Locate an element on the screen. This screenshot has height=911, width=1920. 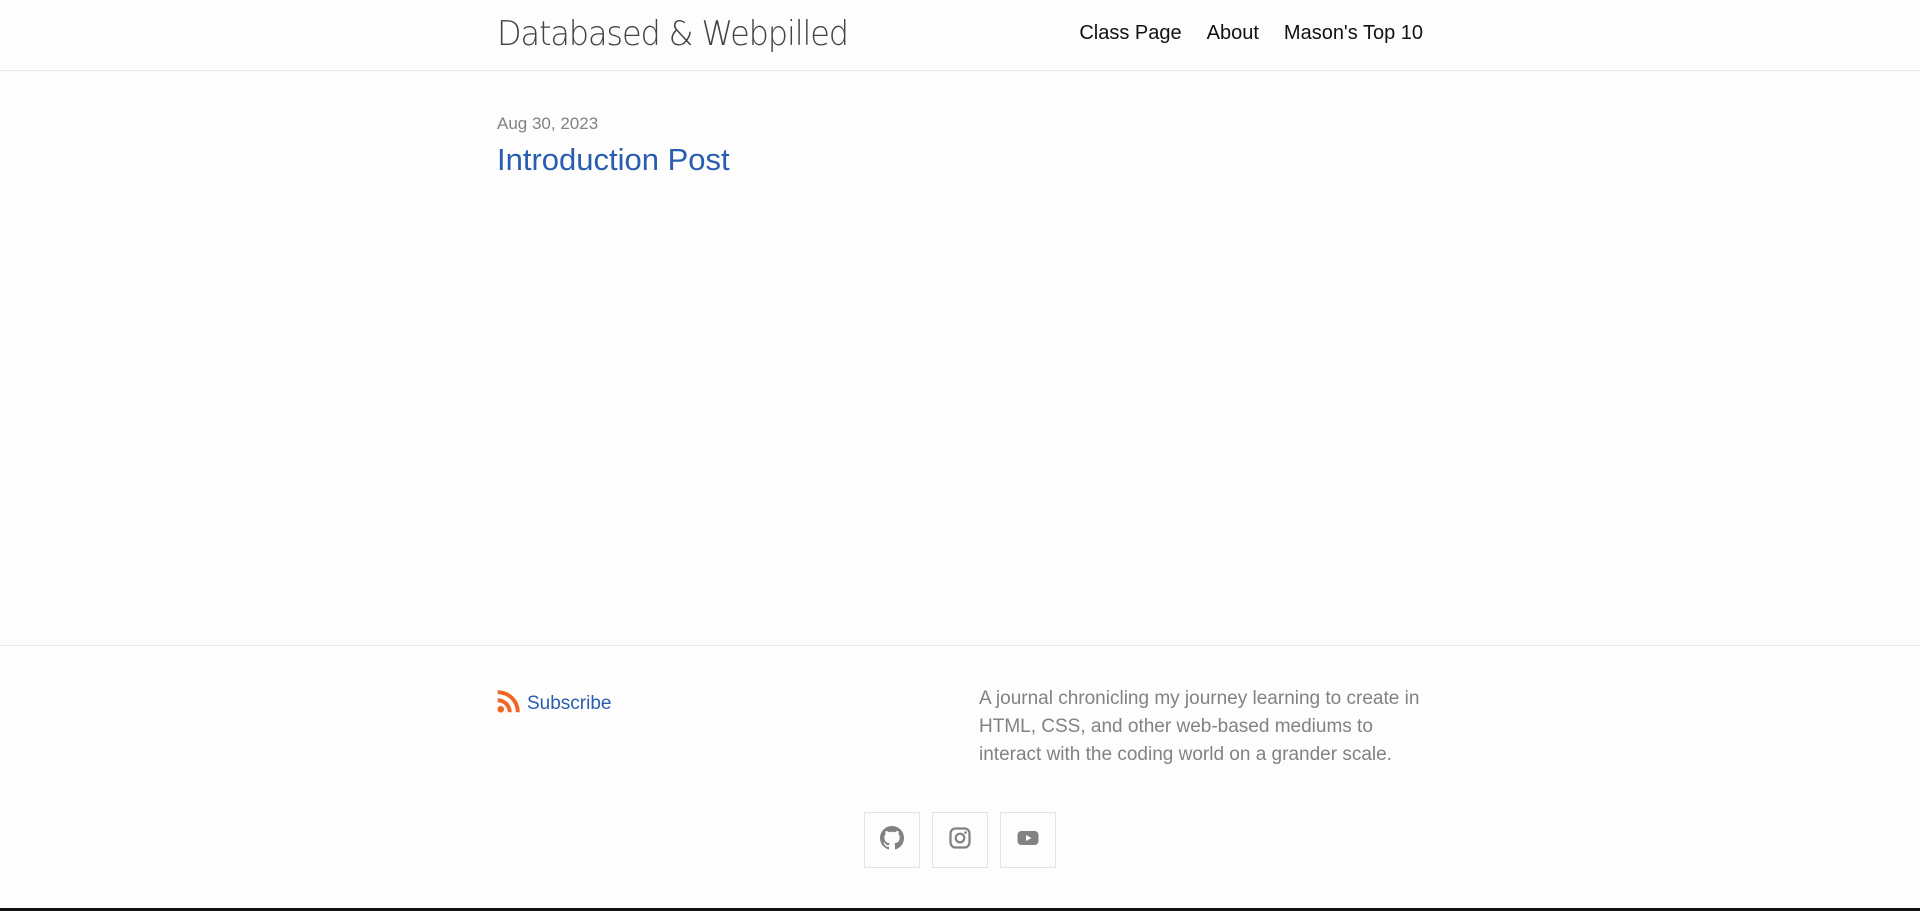
site-nav: Class Page About Mason's Top 10 is located at coordinates (1251, 33).